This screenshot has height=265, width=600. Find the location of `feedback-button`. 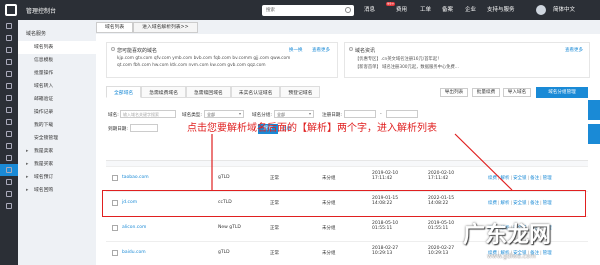

feedback-button is located at coordinates (594, 110).